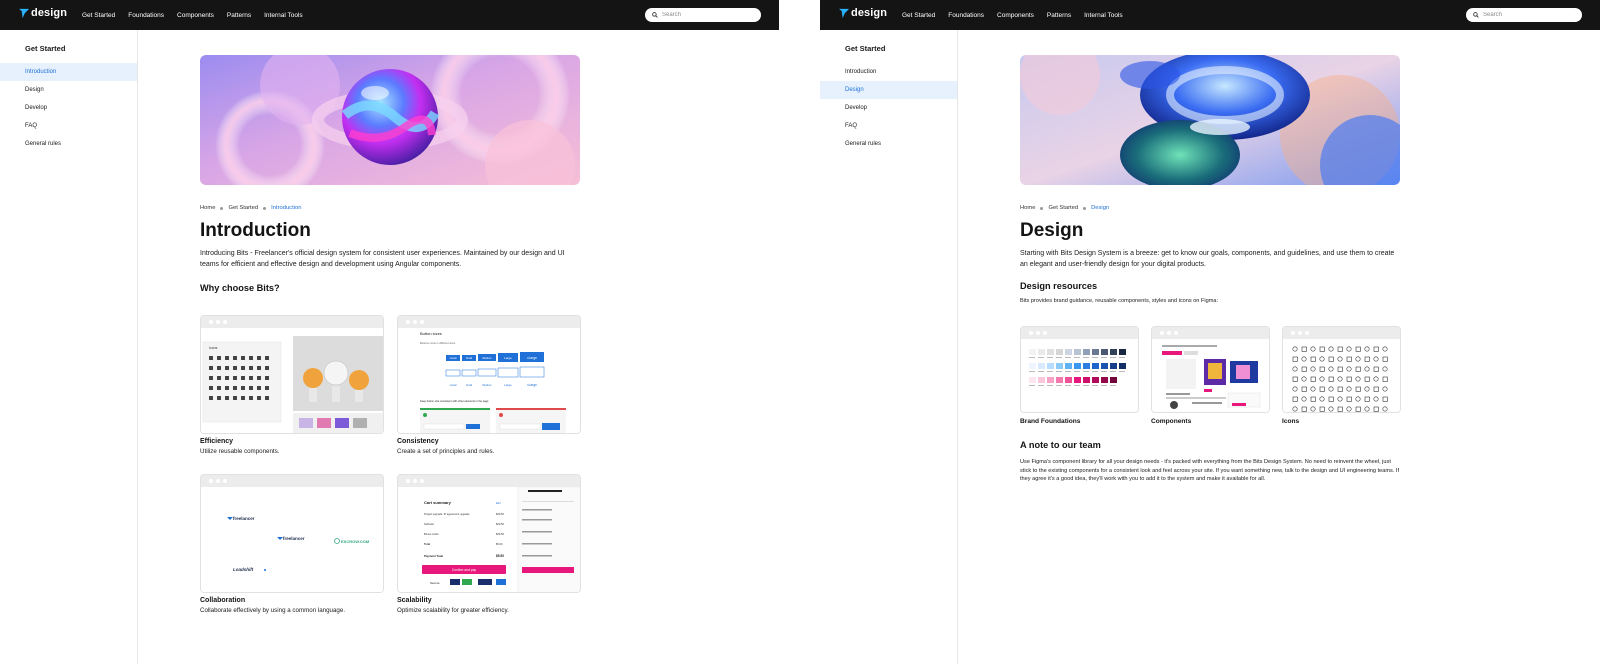  Describe the element at coordinates (213, 348) in the screenshot. I see `icons-panel-label: Icons` at that location.